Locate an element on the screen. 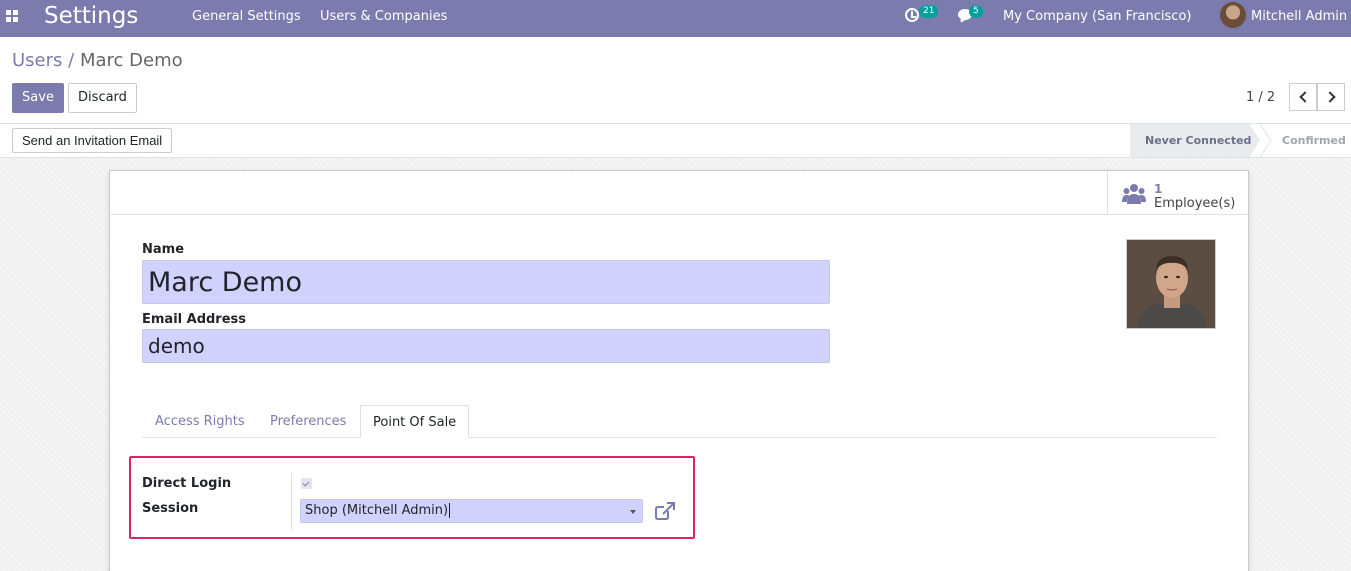 This screenshot has width=1351, height=571. user-photo is located at coordinates (1171, 284).